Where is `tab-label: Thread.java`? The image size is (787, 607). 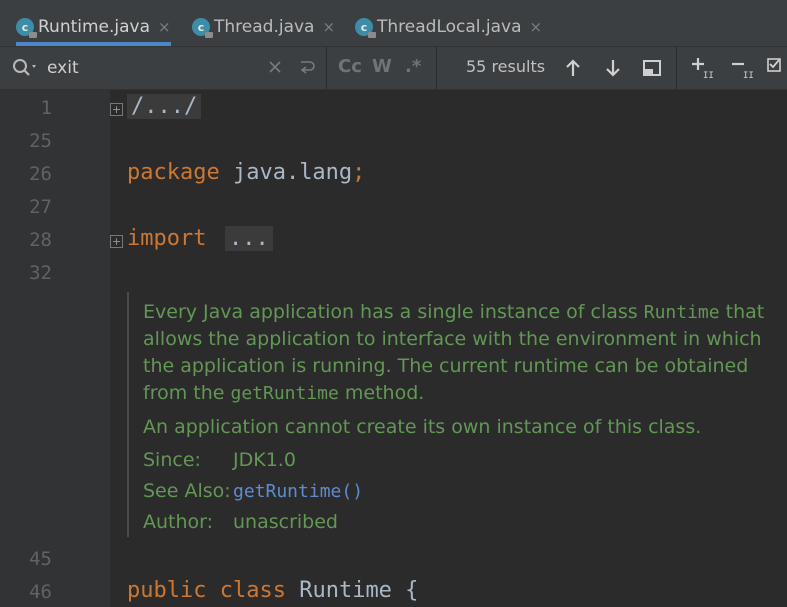 tab-label: Thread.java is located at coordinates (264, 27).